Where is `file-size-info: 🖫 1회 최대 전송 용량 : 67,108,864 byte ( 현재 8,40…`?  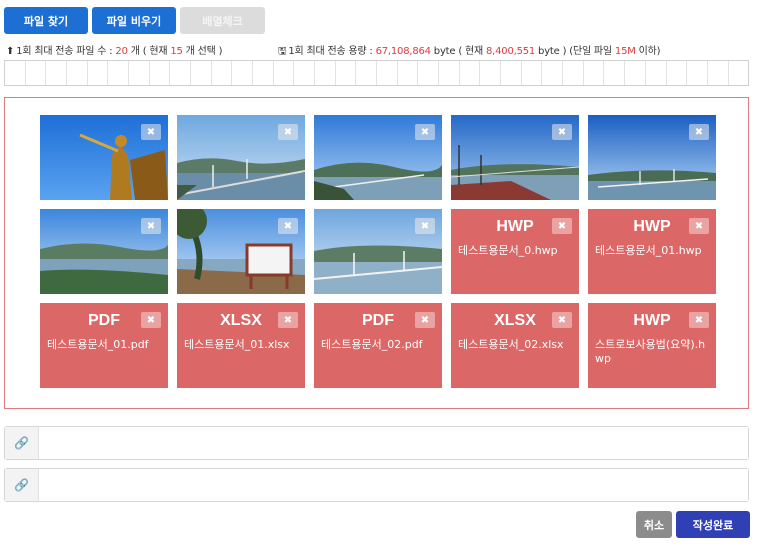
file-size-info: 🖫 1회 최대 전송 용량 : 67,108,864 byte ( 현재 8,40… is located at coordinates (469, 51).